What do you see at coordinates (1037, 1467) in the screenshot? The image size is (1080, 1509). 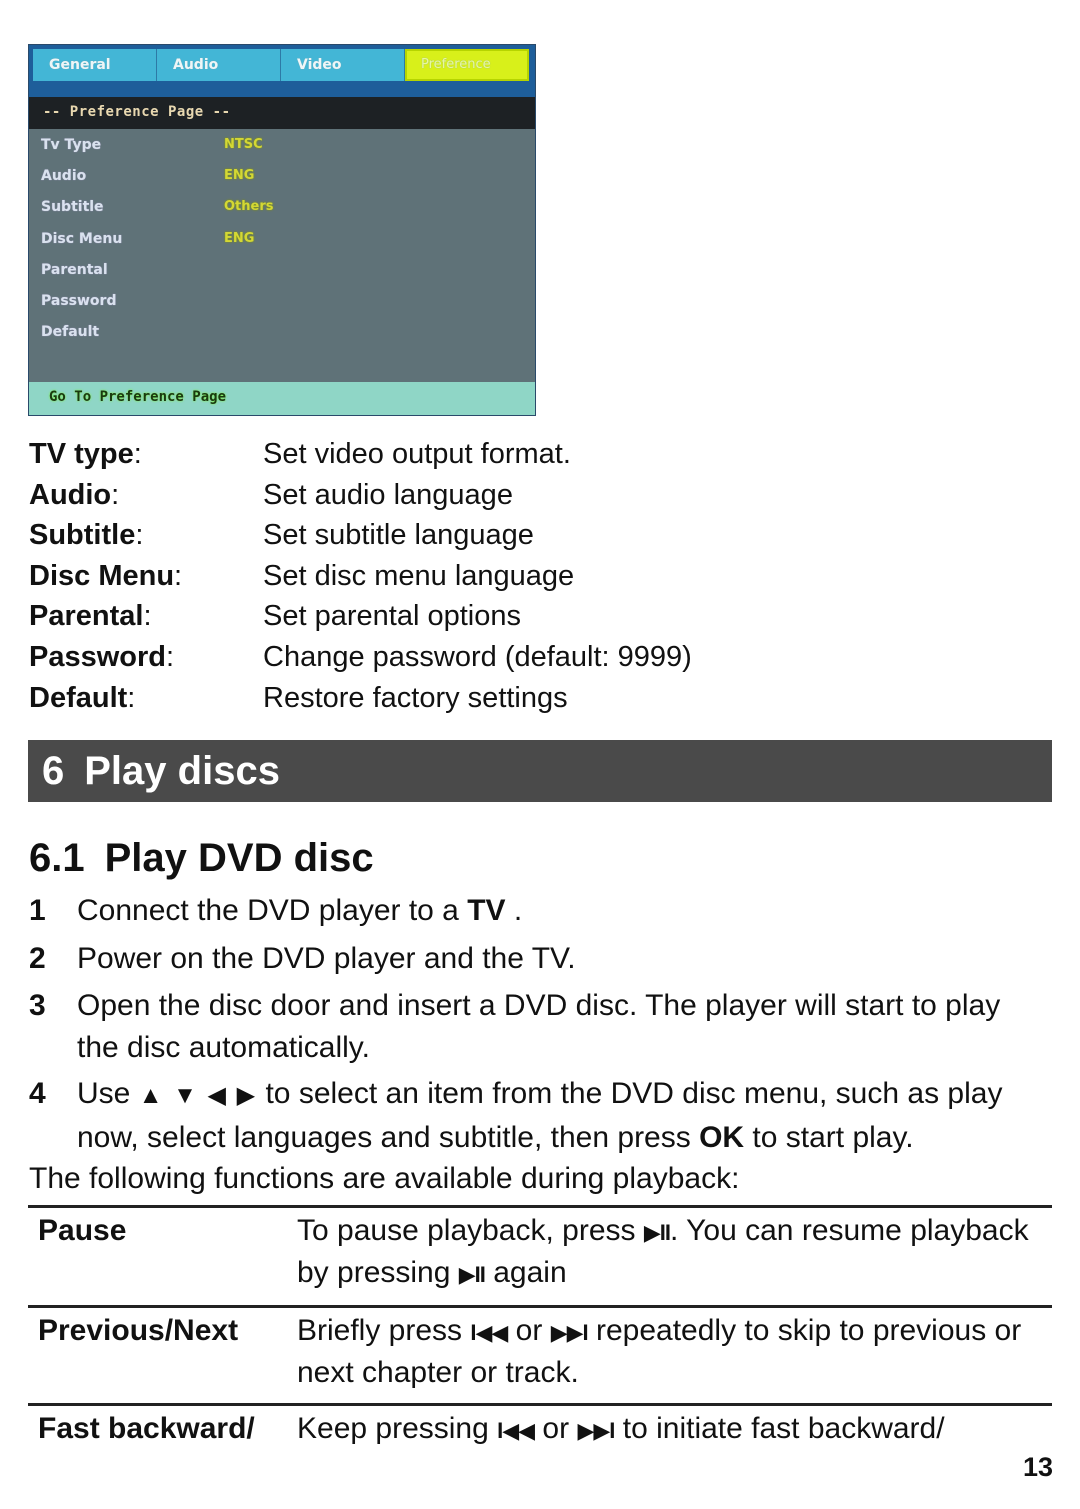 I see `page-number: 13` at bounding box center [1037, 1467].